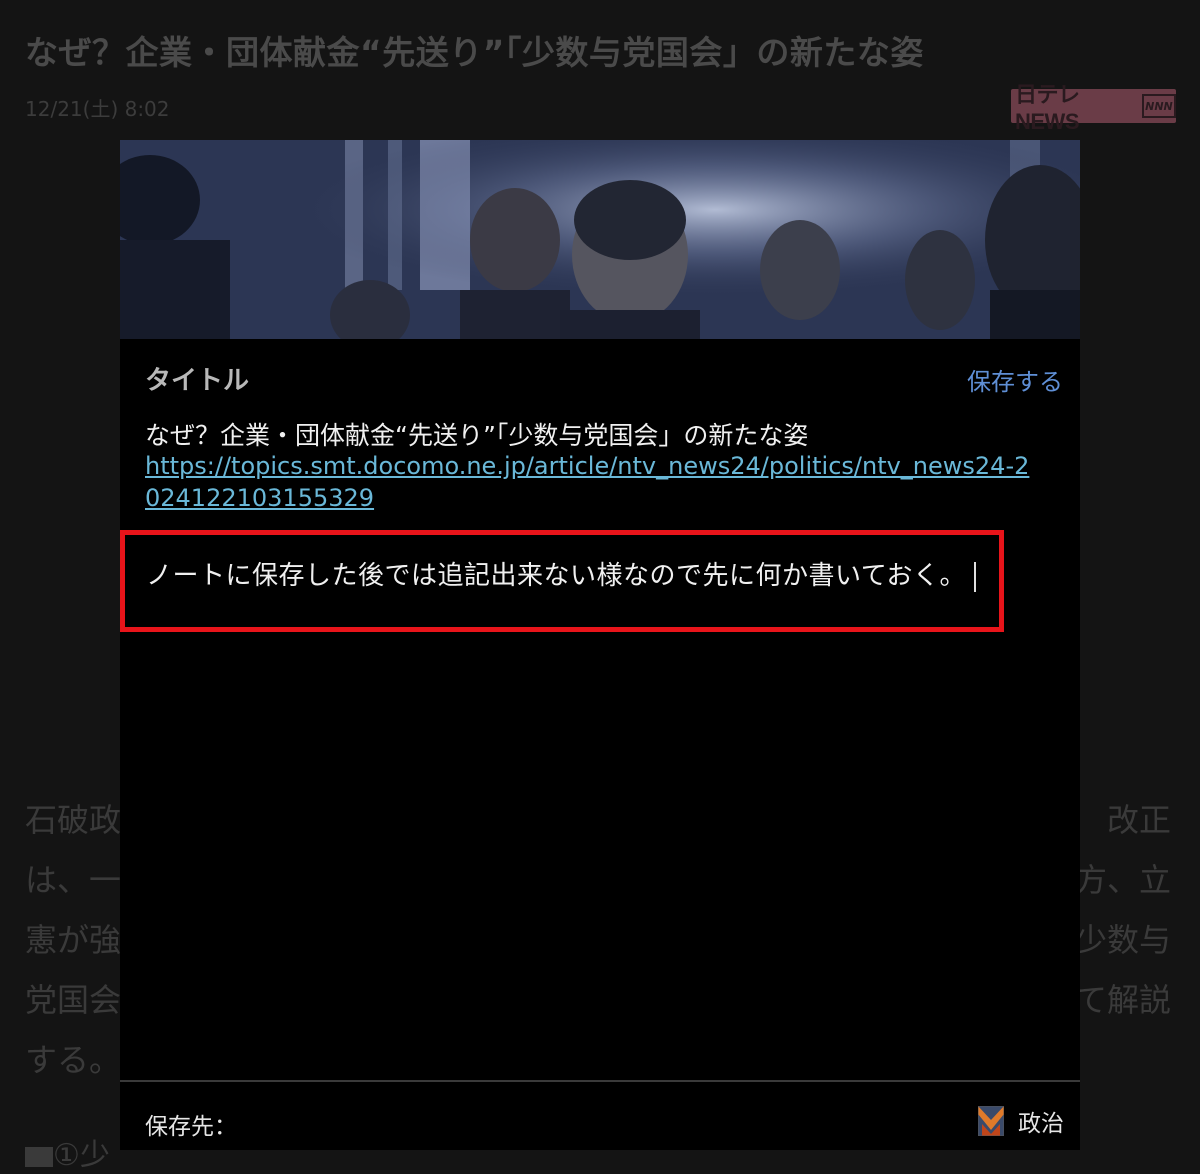 The height and width of the screenshot is (1174, 1200). Describe the element at coordinates (191, 1127) in the screenshot. I see `destination-label: 保存先：` at that location.